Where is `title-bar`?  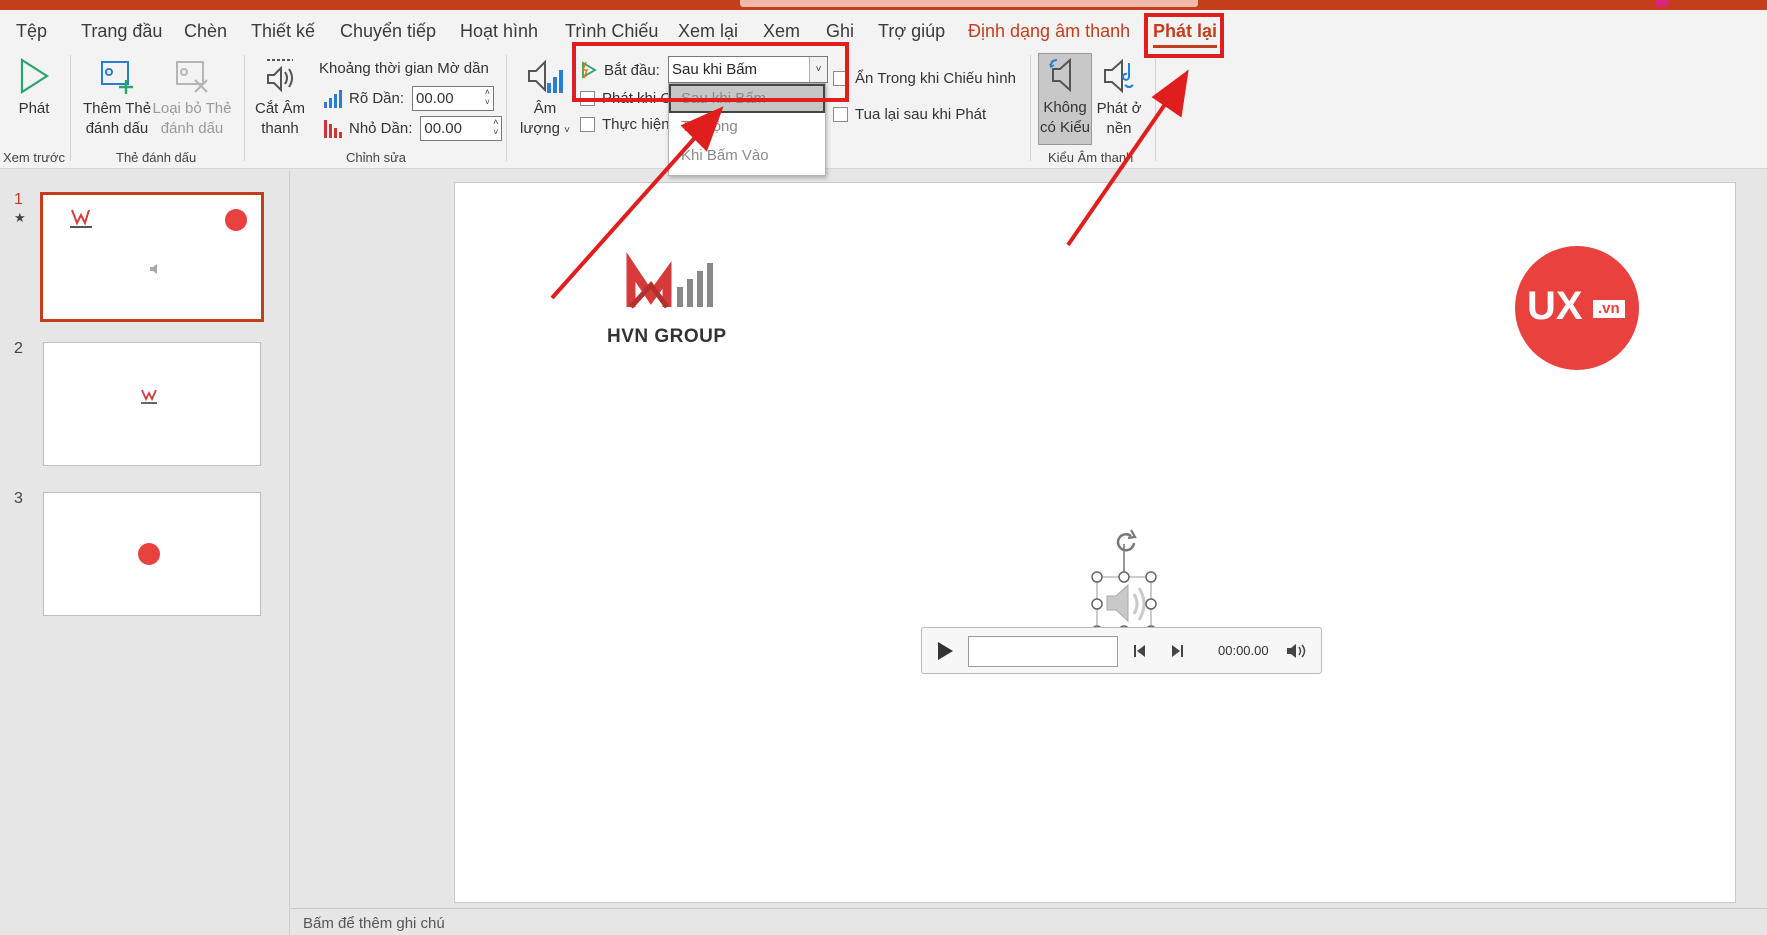 title-bar is located at coordinates (883, 5).